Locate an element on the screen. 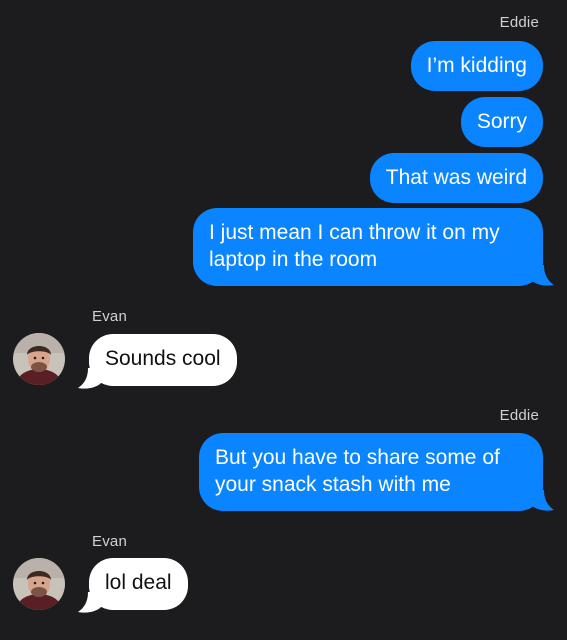  message-text: I’m kidding is located at coordinates (476, 65).